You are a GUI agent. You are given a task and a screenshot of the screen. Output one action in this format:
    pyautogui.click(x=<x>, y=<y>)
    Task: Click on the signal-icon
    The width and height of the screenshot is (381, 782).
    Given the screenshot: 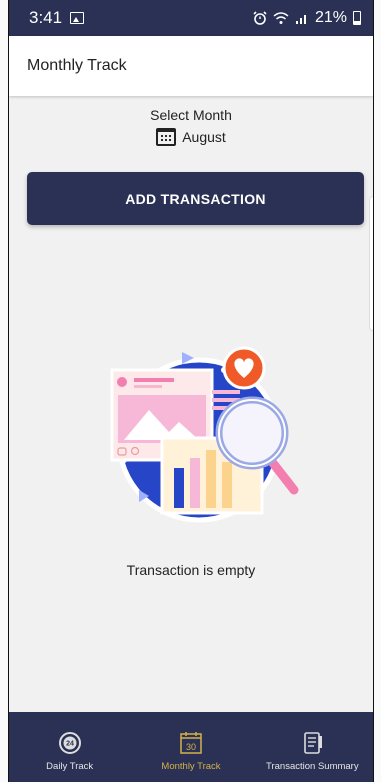 What is the action you would take?
    pyautogui.click(x=300, y=19)
    